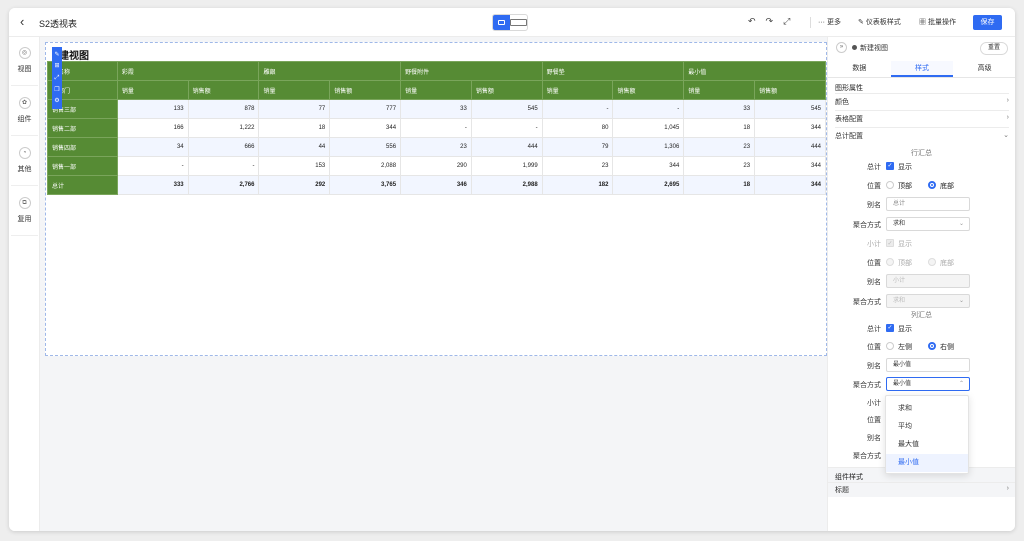 This screenshot has width=1024, height=541. Describe the element at coordinates (890, 243) in the screenshot. I see `row-subtotal-show-checkbox: ✓` at that location.